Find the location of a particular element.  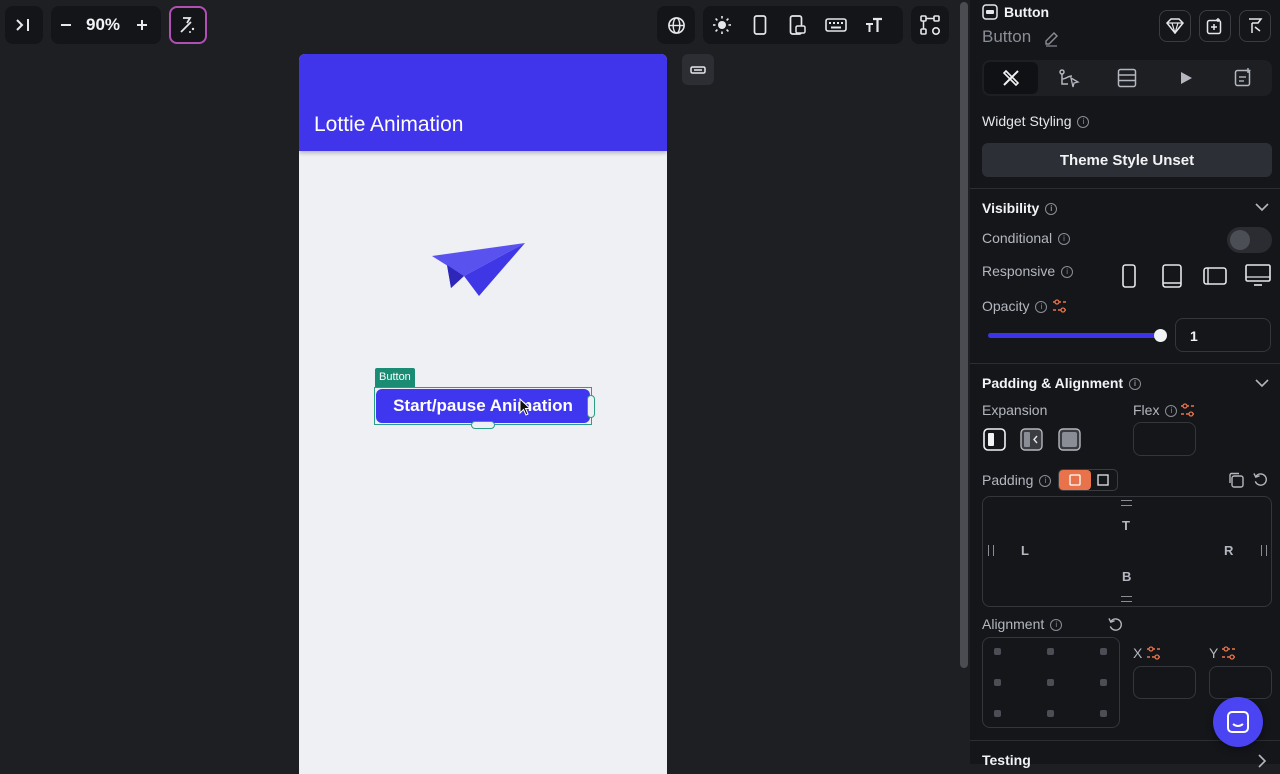

align-x-label: X is located at coordinates (1138, 653).